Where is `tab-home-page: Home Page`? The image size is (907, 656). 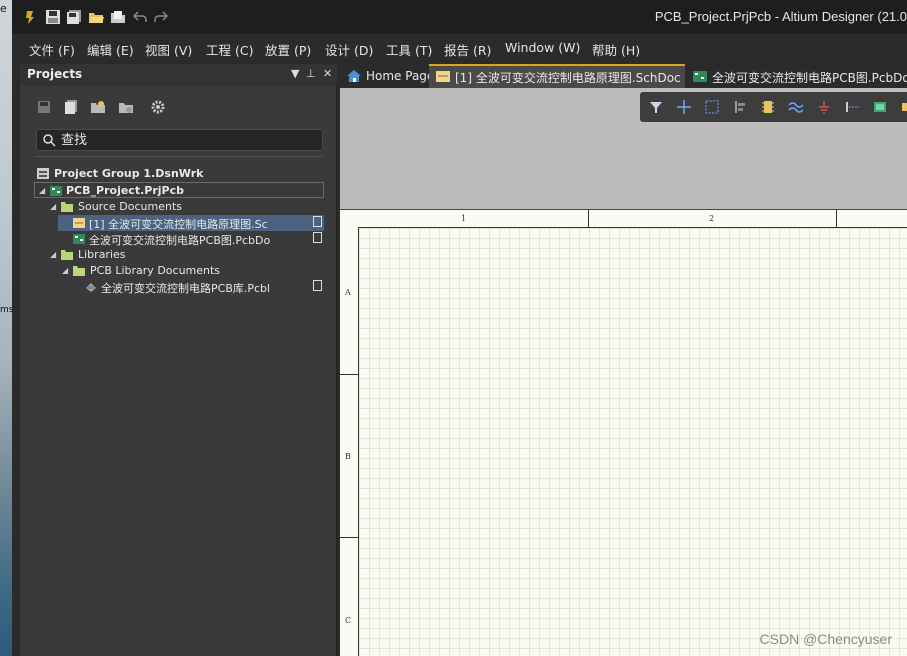
tab-home-page: Home Page is located at coordinates (387, 76).